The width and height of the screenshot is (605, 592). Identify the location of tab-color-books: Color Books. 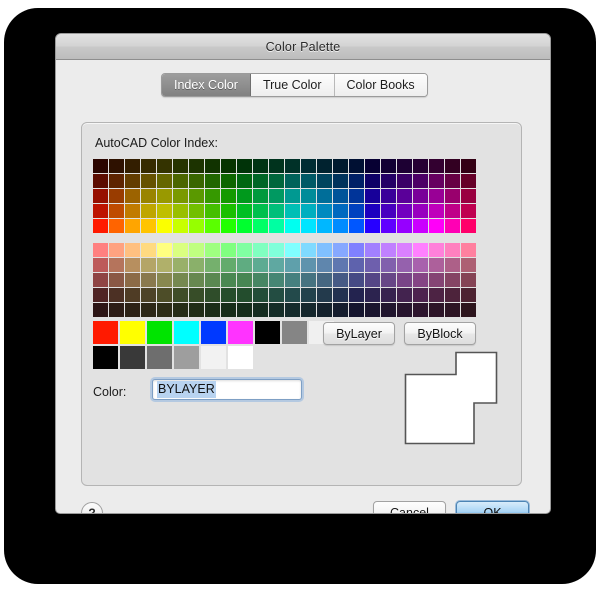
(380, 85).